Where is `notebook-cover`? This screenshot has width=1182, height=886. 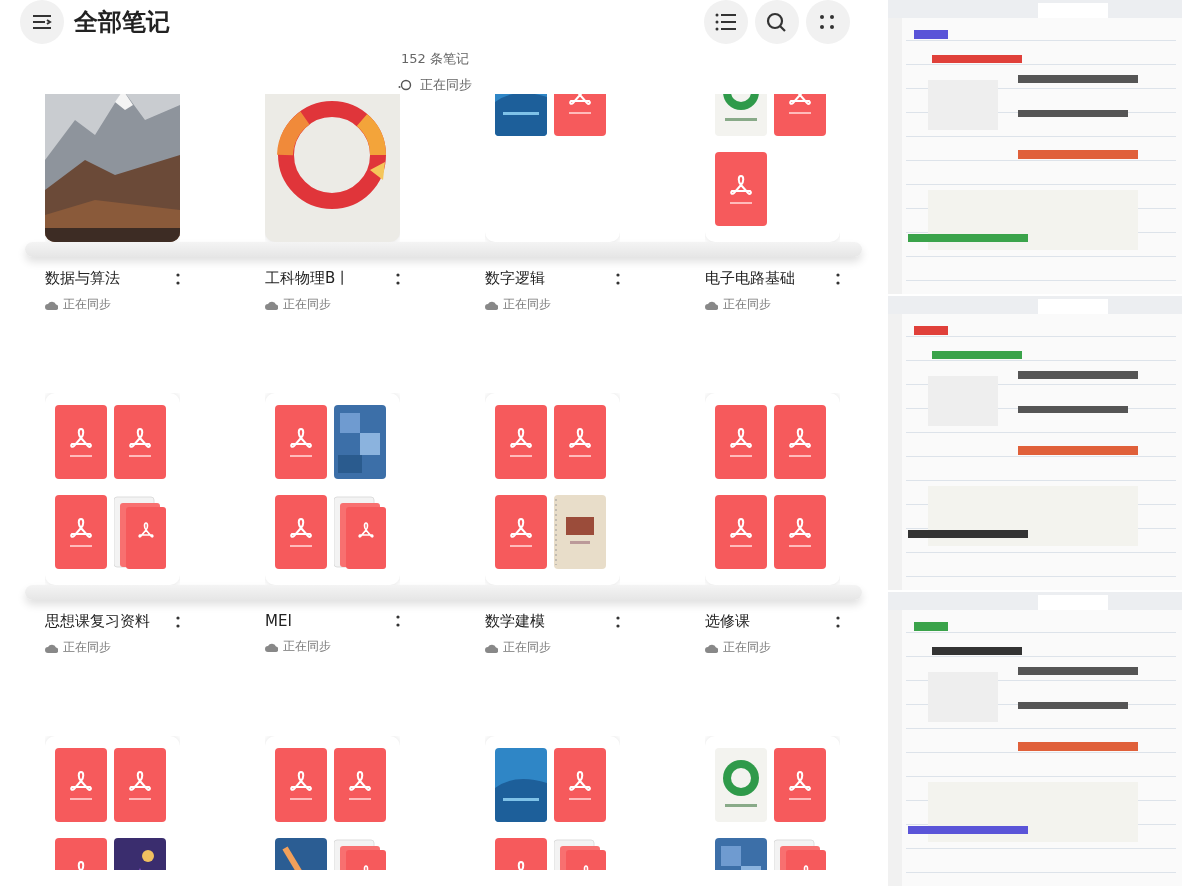
notebook-cover is located at coordinates (112, 168).